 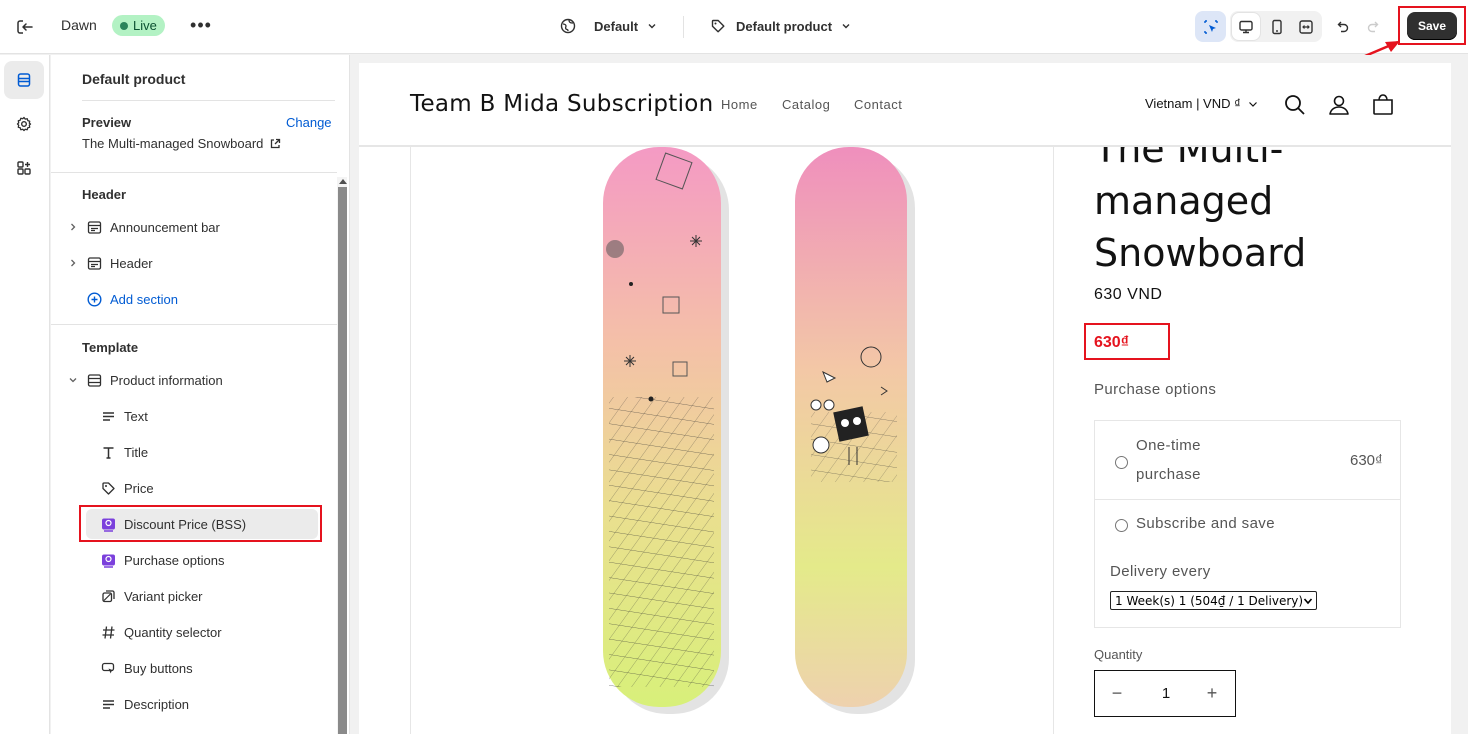 What do you see at coordinates (25, 394) in the screenshot?
I see `left-rail` at bounding box center [25, 394].